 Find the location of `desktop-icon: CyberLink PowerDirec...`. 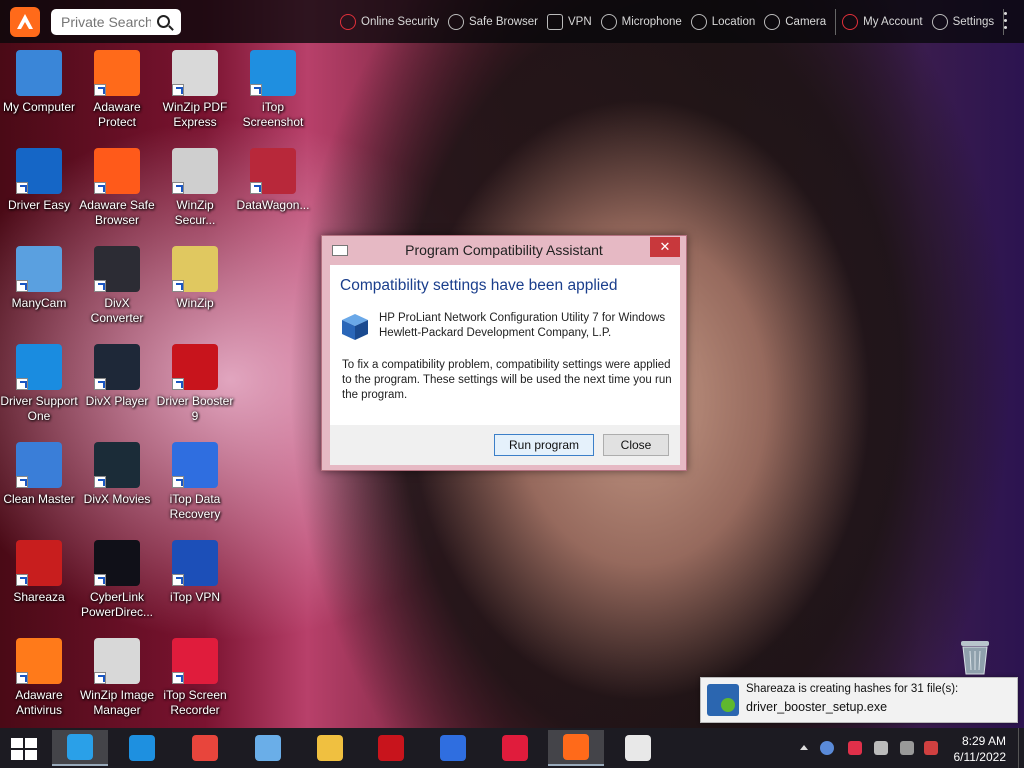

desktop-icon: CyberLink PowerDirec... is located at coordinates (117, 580).